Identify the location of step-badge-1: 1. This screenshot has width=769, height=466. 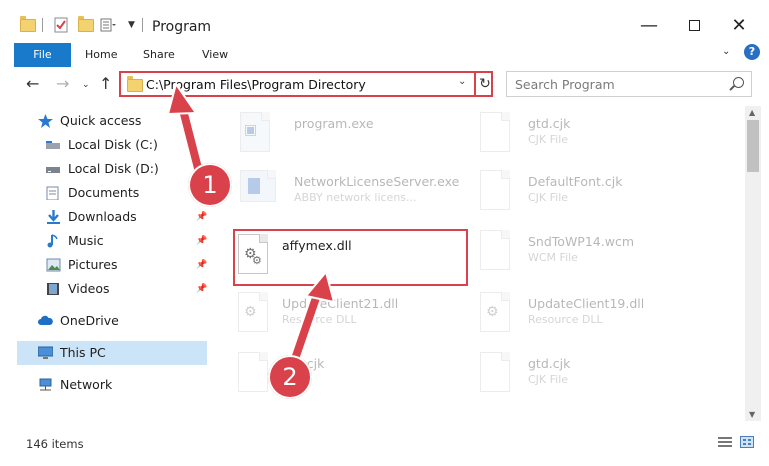
(210, 185).